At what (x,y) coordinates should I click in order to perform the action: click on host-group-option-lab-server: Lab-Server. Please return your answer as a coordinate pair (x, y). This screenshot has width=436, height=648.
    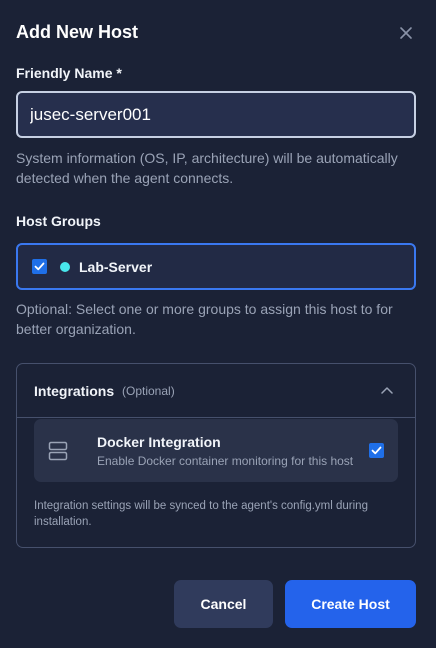
    Looking at the image, I should click on (216, 266).